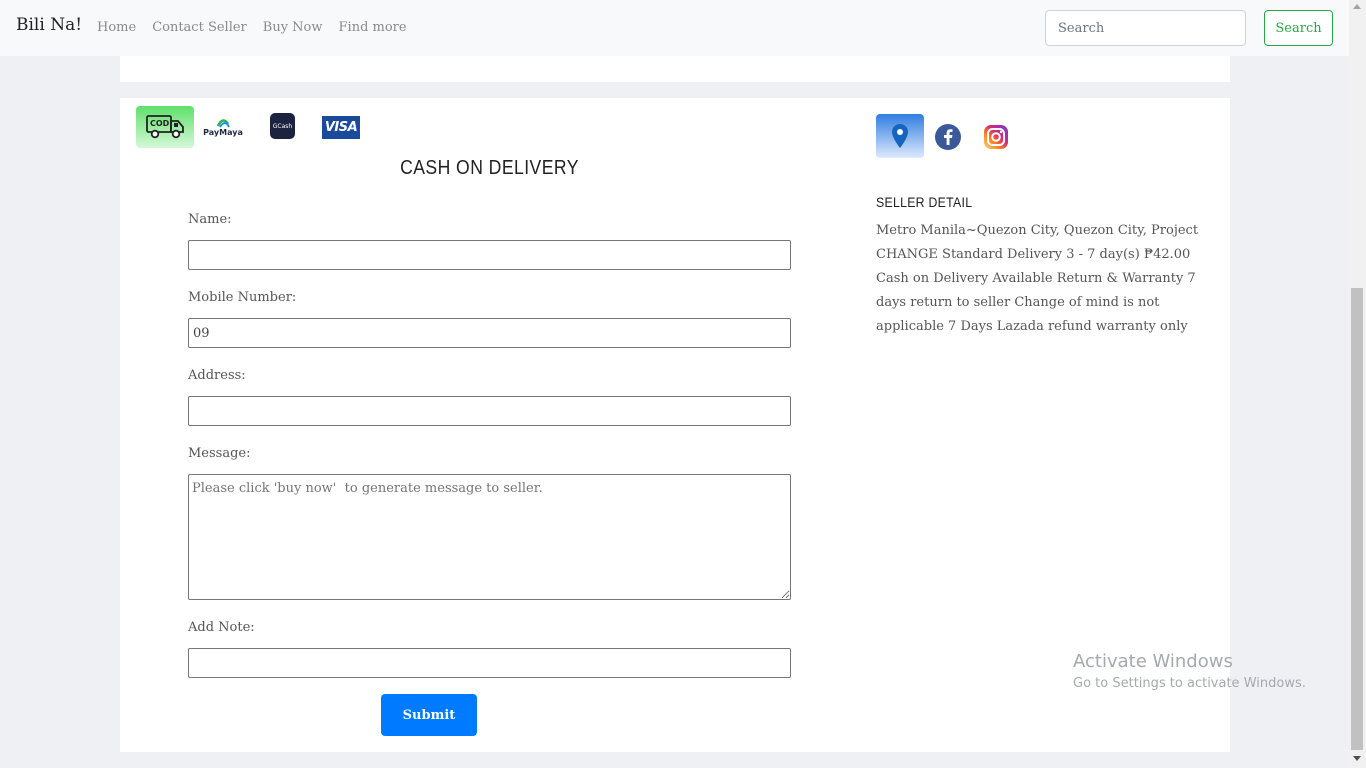 The height and width of the screenshot is (768, 1366). What do you see at coordinates (1145, 28) in the screenshot?
I see `search-input` at bounding box center [1145, 28].